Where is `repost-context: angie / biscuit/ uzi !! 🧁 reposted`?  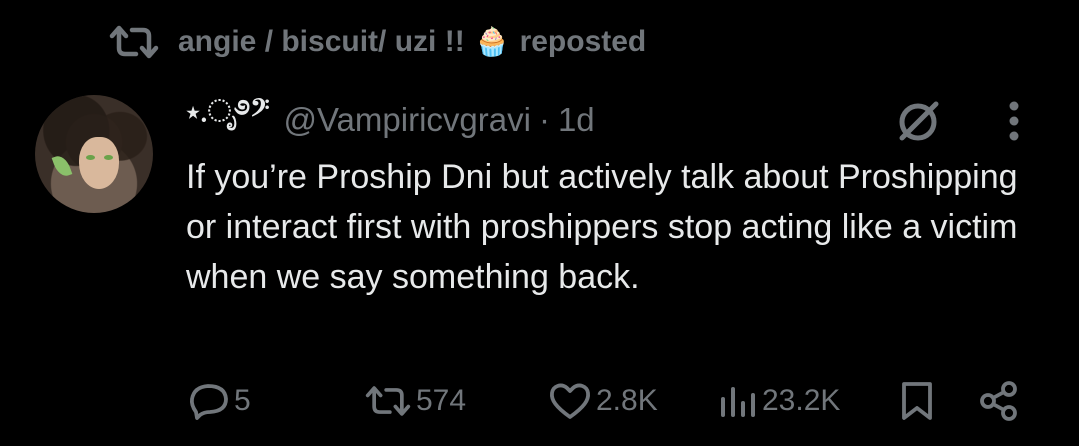 repost-context: angie / biscuit/ uzi !! 🧁 reposted is located at coordinates (377, 42).